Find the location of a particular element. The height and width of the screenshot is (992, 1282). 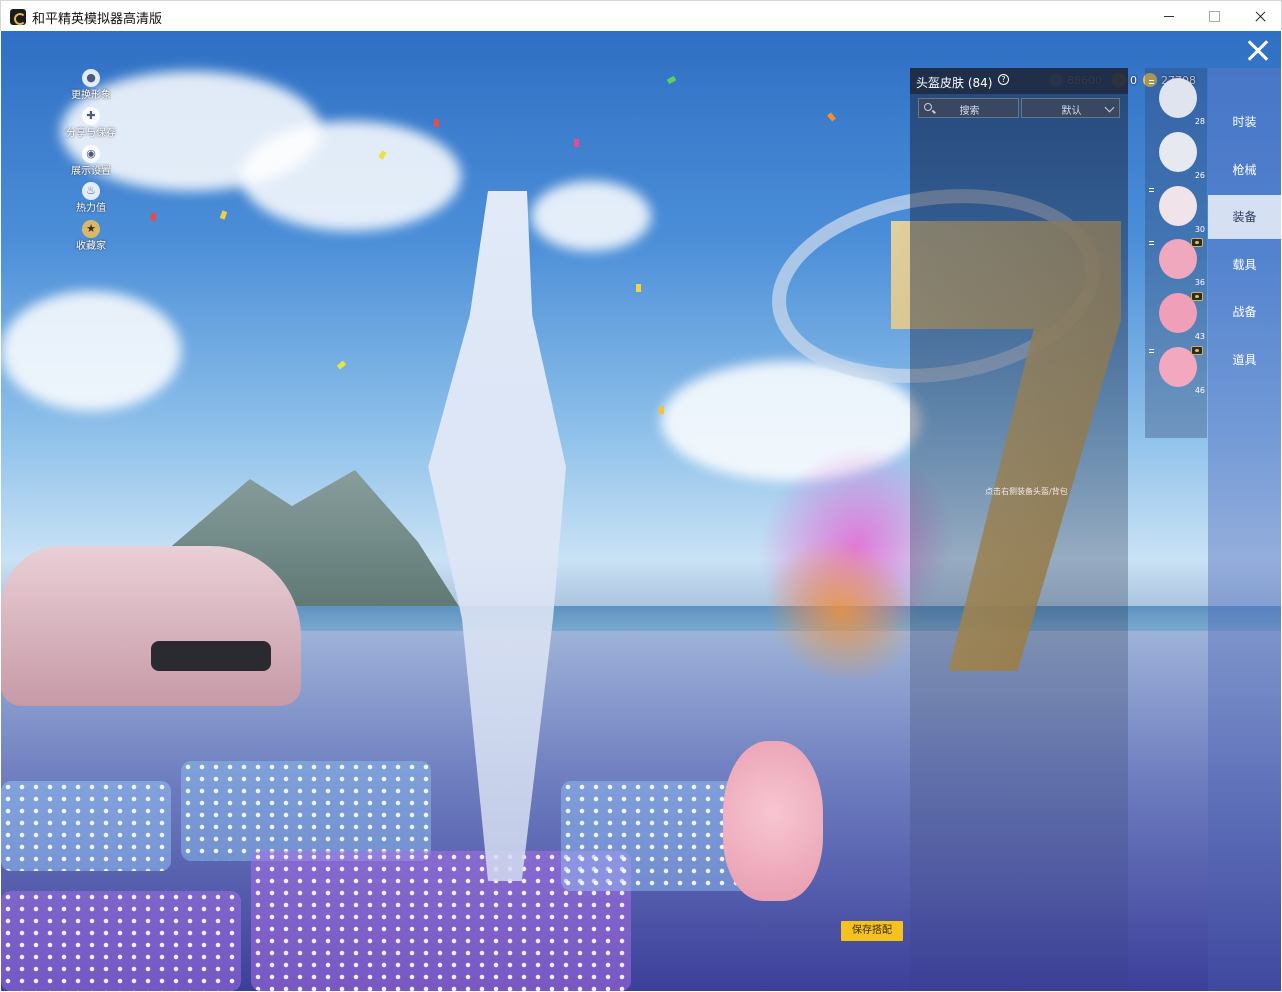

category-tabs: 时装 枪械 装备 载具 战备 道具 is located at coordinates (1244, 529).